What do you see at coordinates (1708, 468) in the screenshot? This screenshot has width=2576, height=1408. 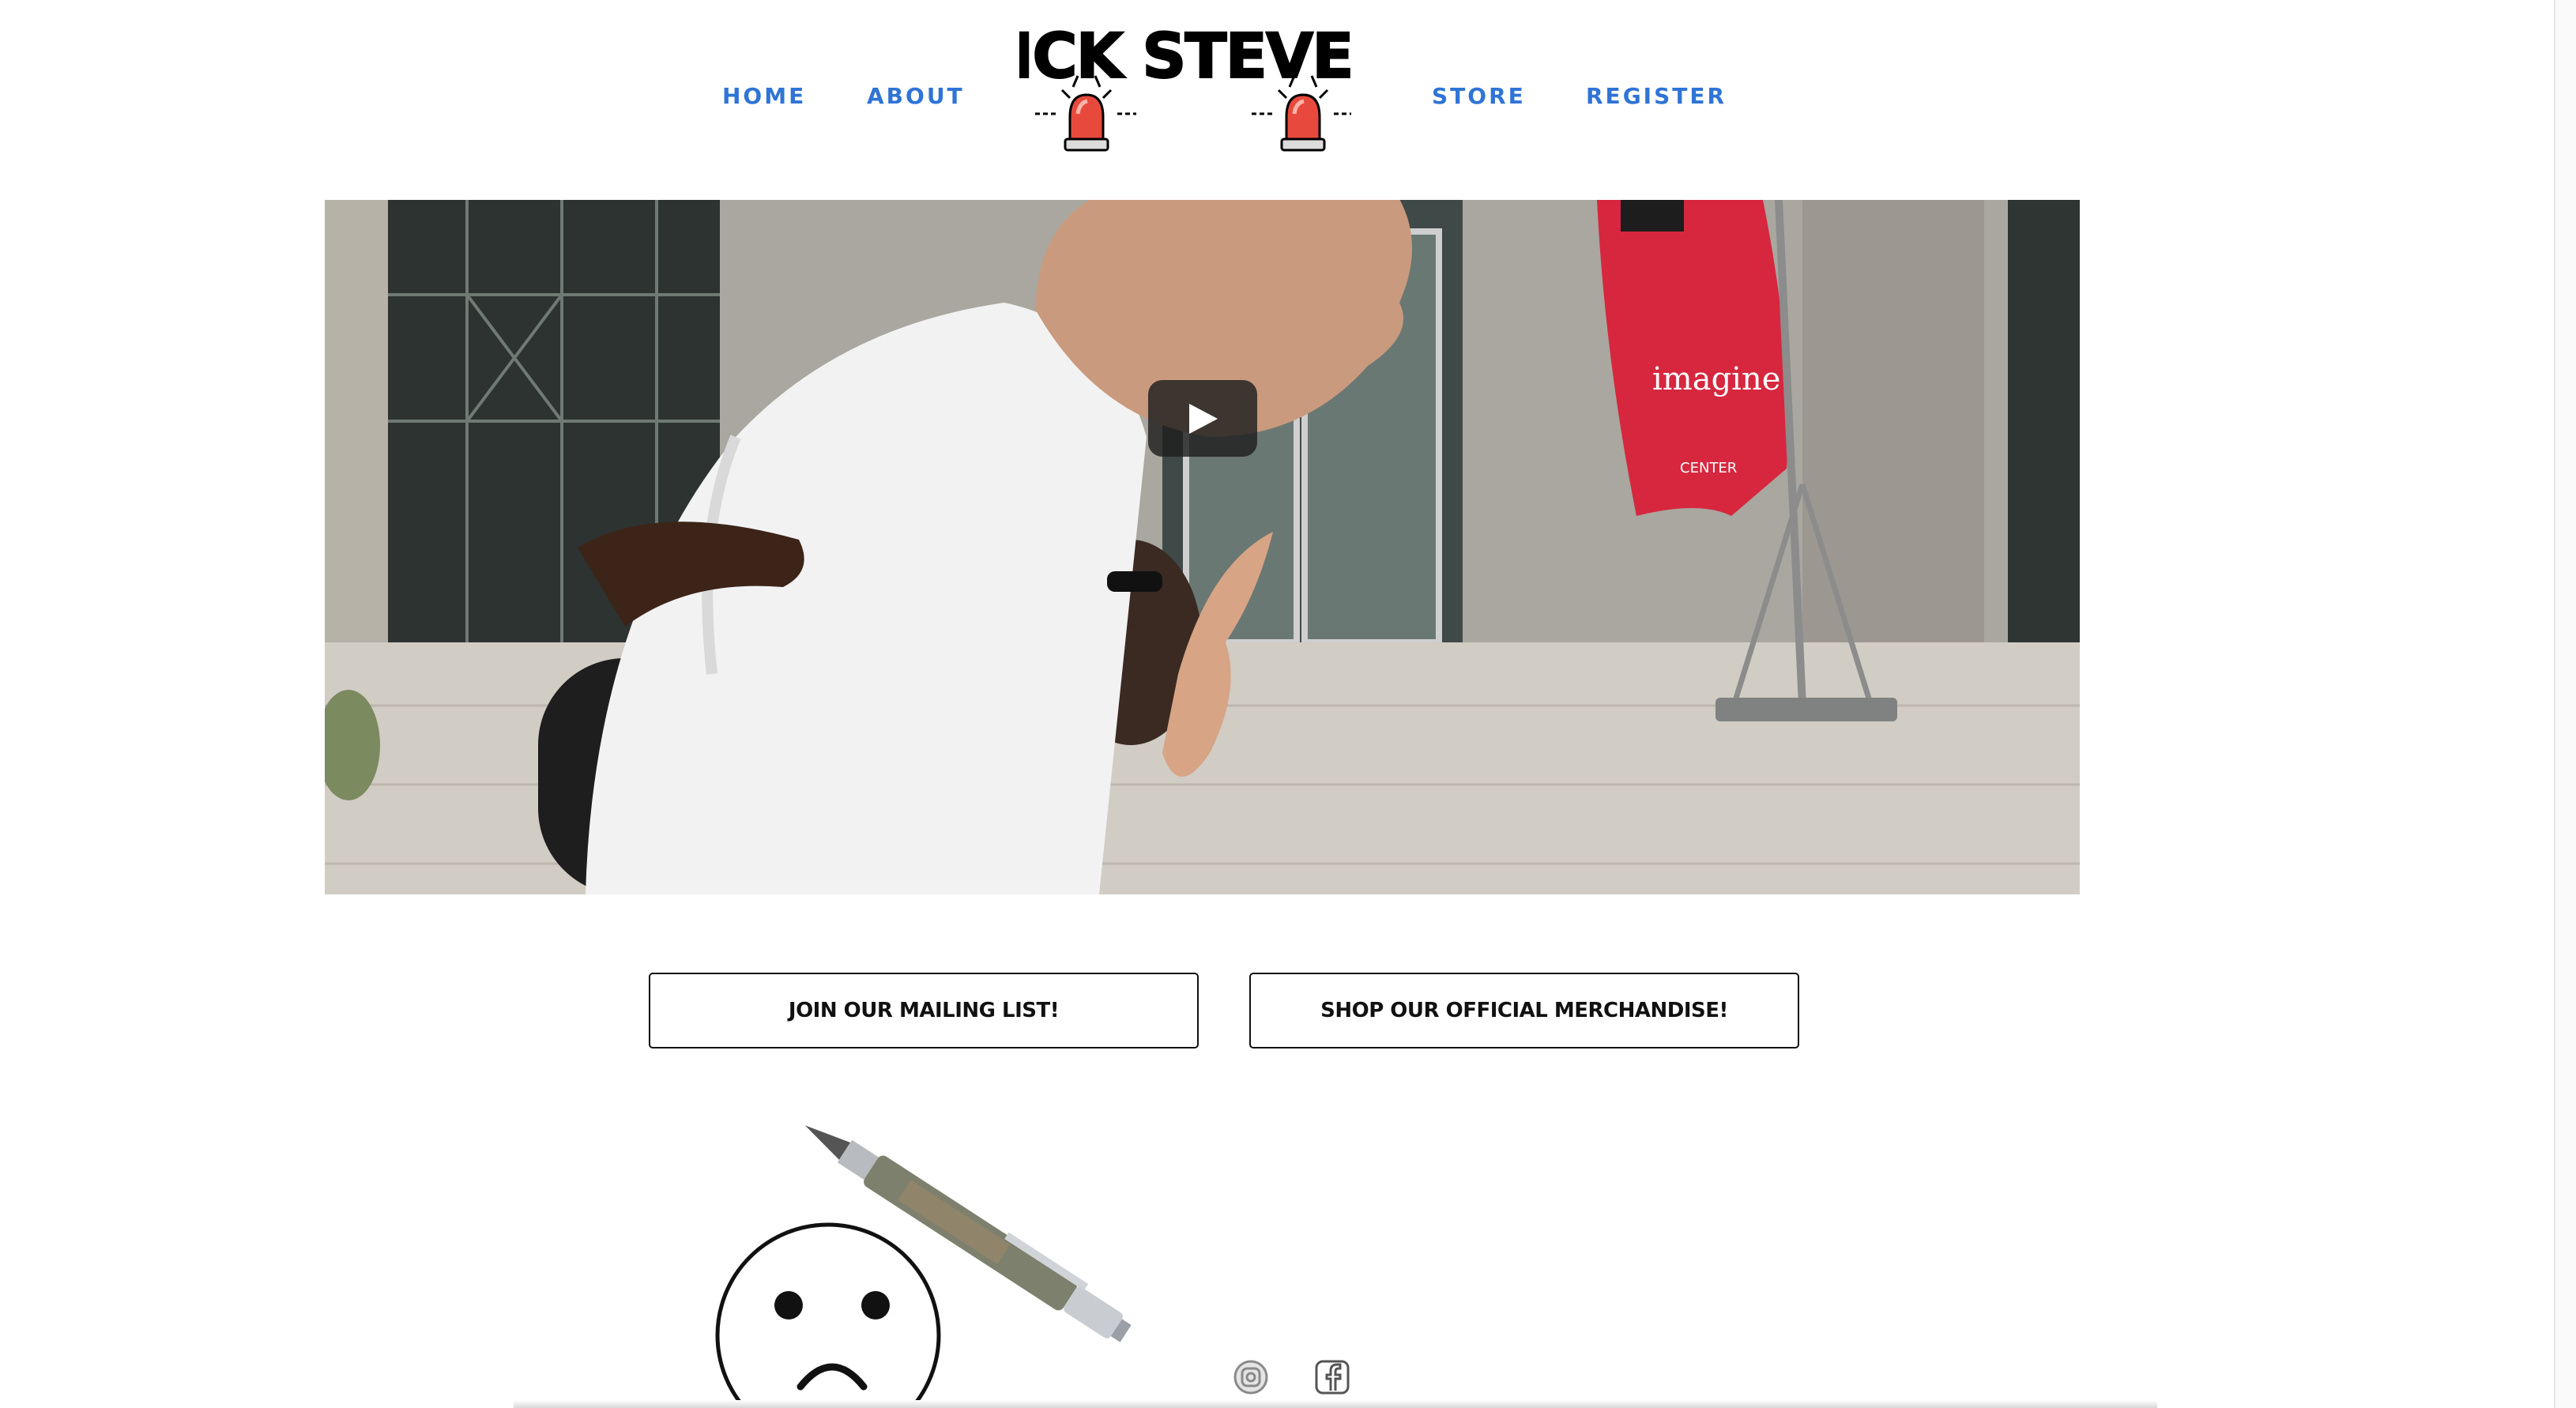 I see `flag-subtext: CENTER` at bounding box center [1708, 468].